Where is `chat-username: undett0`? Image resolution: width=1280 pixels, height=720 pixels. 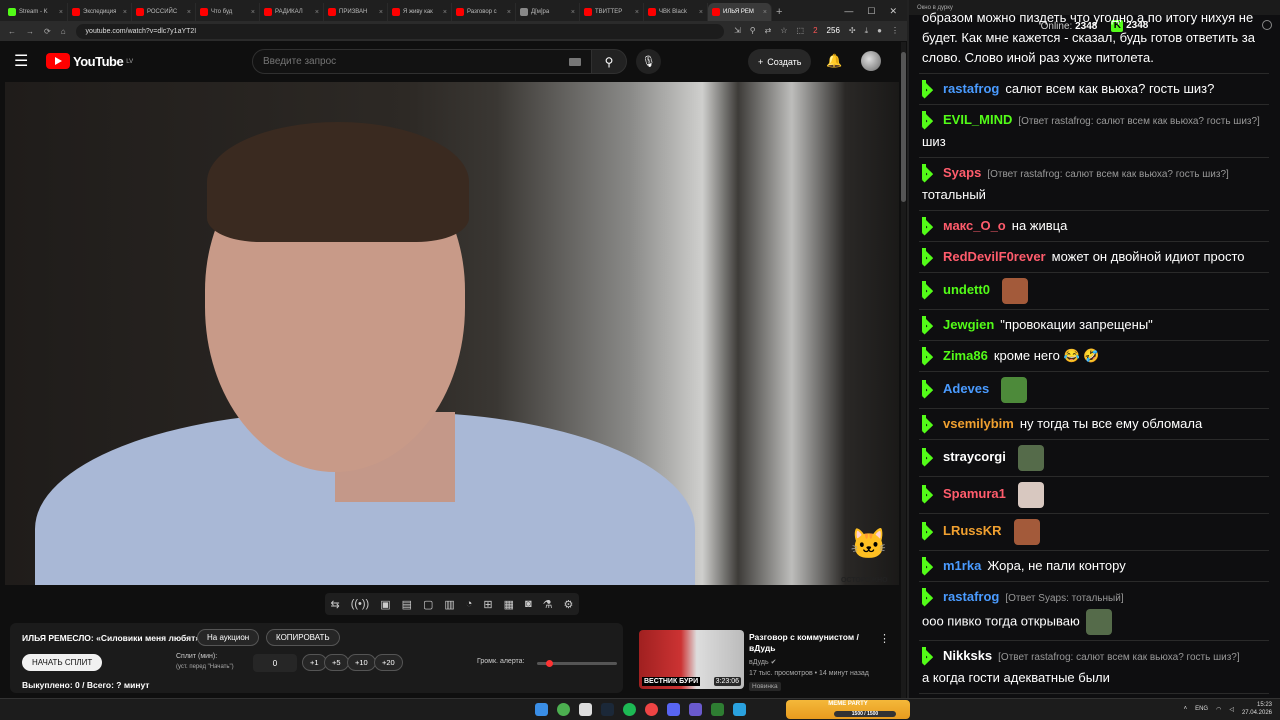 chat-username: undett0 is located at coordinates (966, 289).